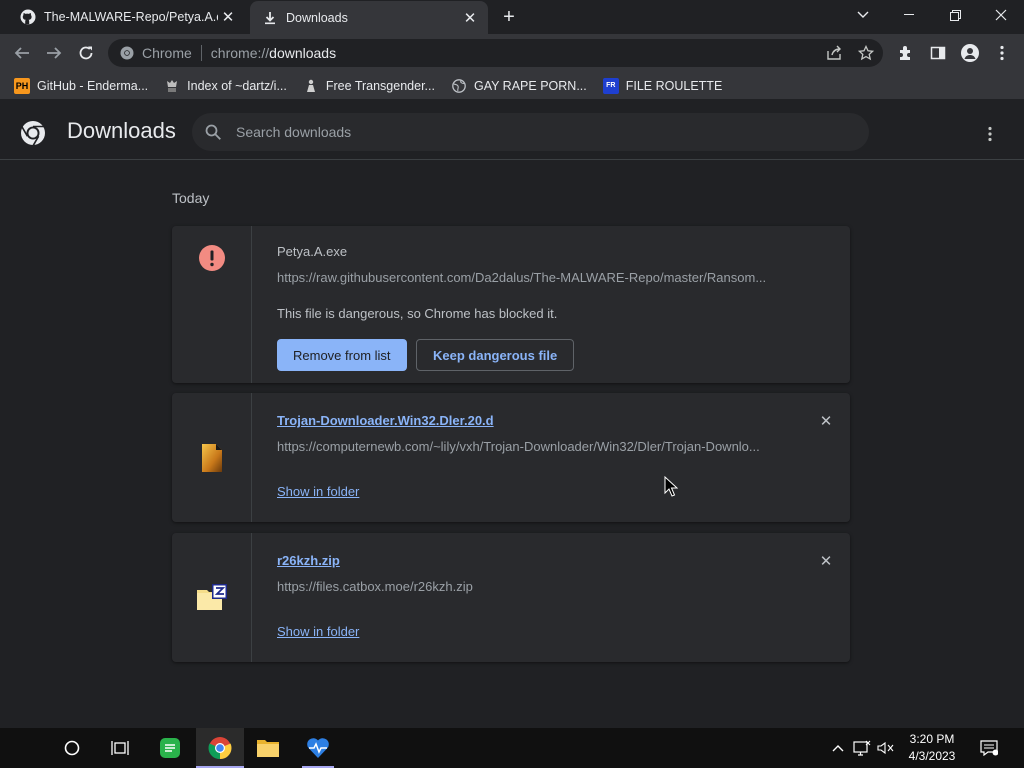 This screenshot has width=1024, height=768. What do you see at coordinates (932, 748) in the screenshot?
I see `system-clock: 3:20 PM 4/3/2023` at bounding box center [932, 748].